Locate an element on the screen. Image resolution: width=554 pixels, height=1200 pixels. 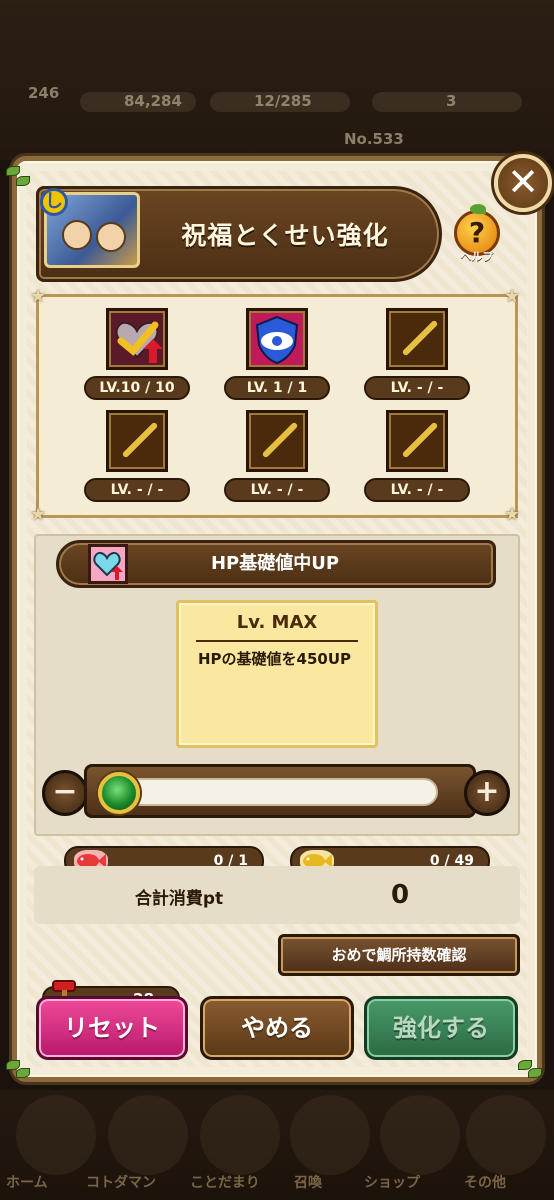
slider-handle is located at coordinates (119, 793).